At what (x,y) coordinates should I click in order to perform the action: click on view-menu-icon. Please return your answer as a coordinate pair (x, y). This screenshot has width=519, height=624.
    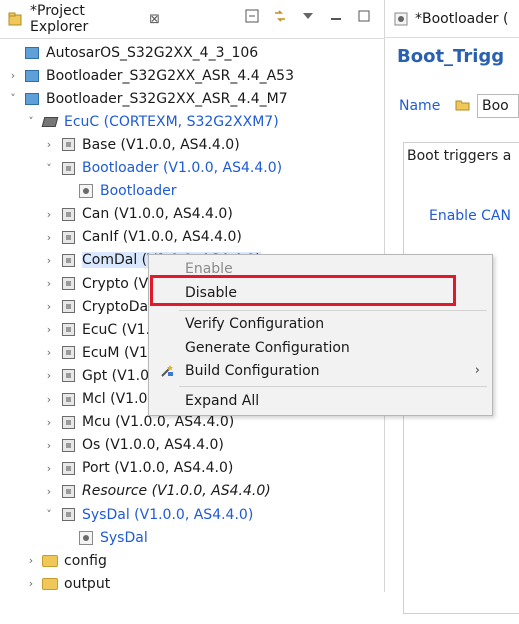
    Looking at the image, I should click on (308, 16).